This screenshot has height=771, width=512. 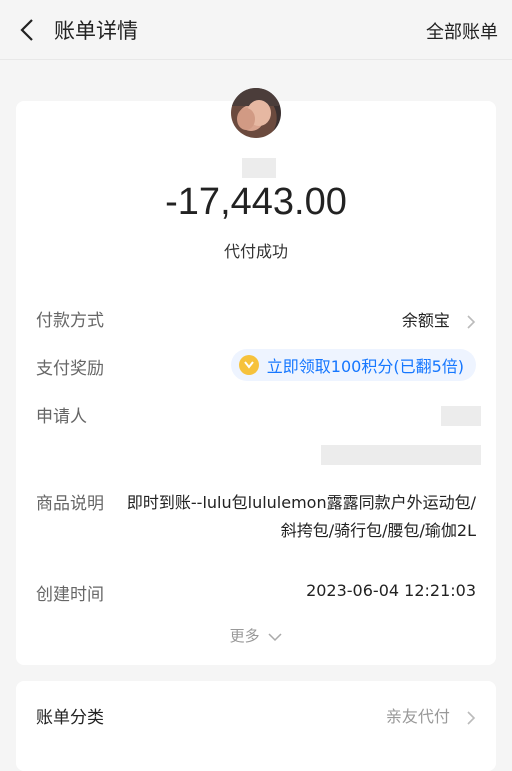 I want to click on redacted-applicant, so click(x=461, y=416).